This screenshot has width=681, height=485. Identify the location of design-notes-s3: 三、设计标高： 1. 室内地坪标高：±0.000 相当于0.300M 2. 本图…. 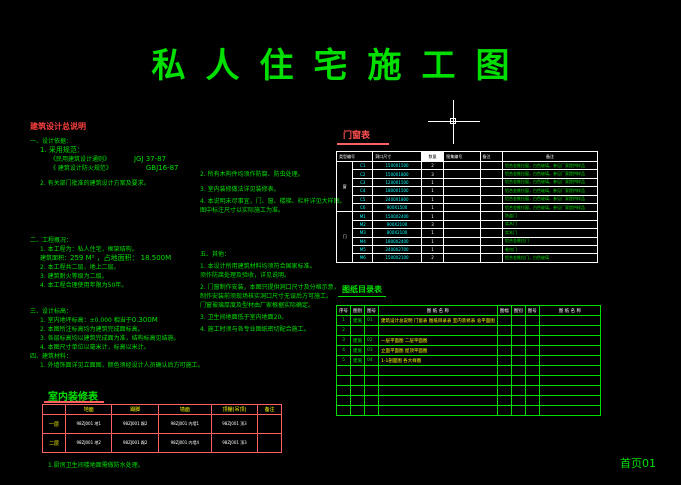
(117, 338).